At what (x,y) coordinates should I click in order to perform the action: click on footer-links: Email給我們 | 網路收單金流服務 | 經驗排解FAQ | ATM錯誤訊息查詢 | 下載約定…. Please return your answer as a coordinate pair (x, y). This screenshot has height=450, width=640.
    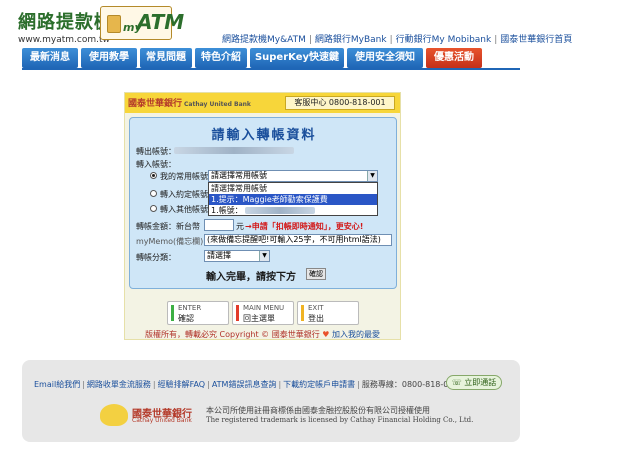
    Looking at the image, I should click on (246, 384).